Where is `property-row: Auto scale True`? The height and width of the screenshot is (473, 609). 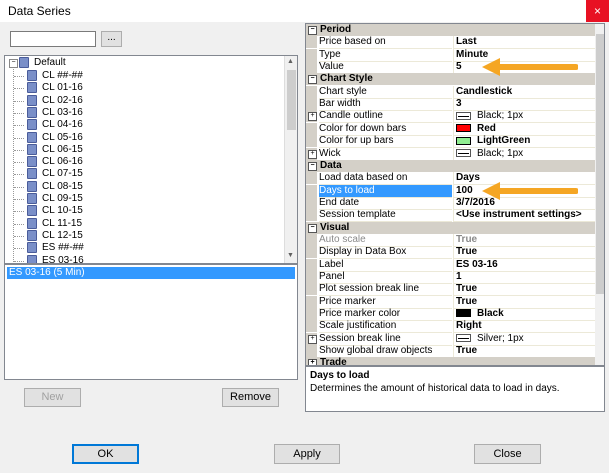
property-row: Auto scale True is located at coordinates (452, 240).